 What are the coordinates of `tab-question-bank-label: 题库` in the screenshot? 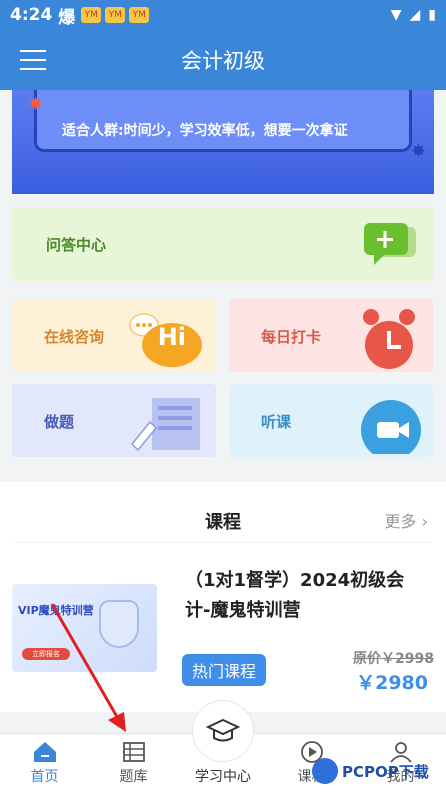 It's located at (133, 777).